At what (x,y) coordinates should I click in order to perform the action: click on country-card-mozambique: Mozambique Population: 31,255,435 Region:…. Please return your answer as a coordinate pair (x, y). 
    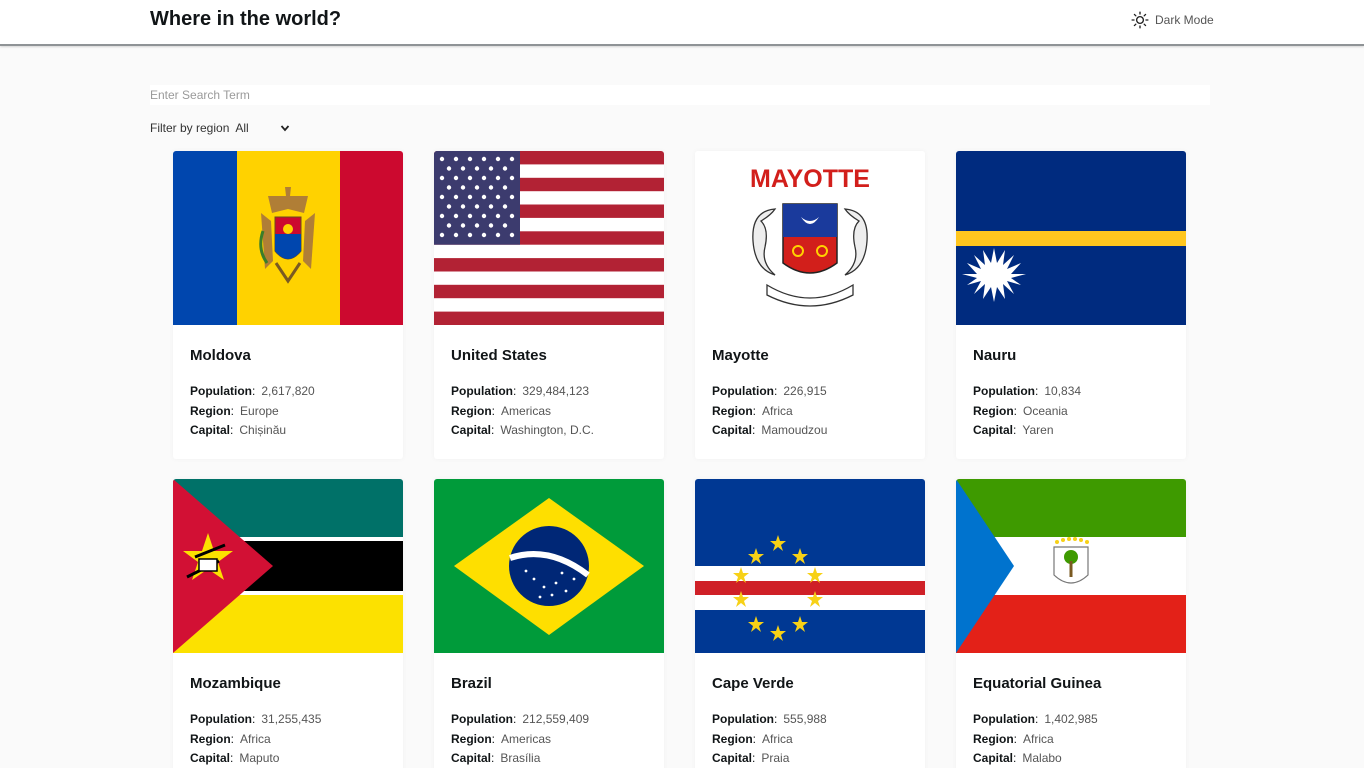
    Looking at the image, I should click on (288, 623).